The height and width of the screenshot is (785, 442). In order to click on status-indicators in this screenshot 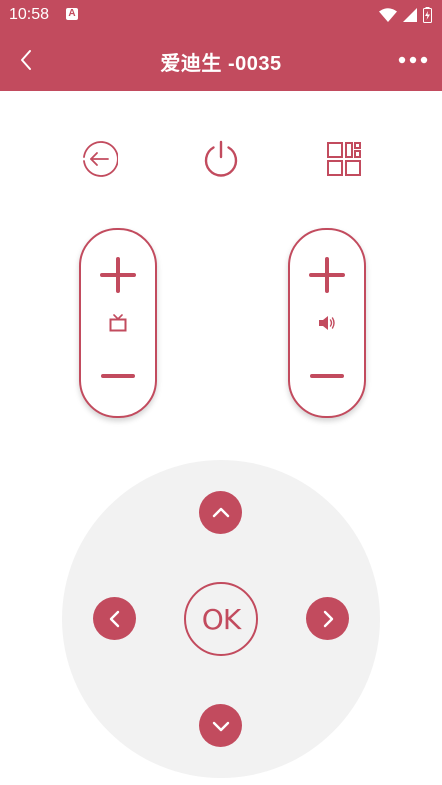, I will do `click(405, 15)`.